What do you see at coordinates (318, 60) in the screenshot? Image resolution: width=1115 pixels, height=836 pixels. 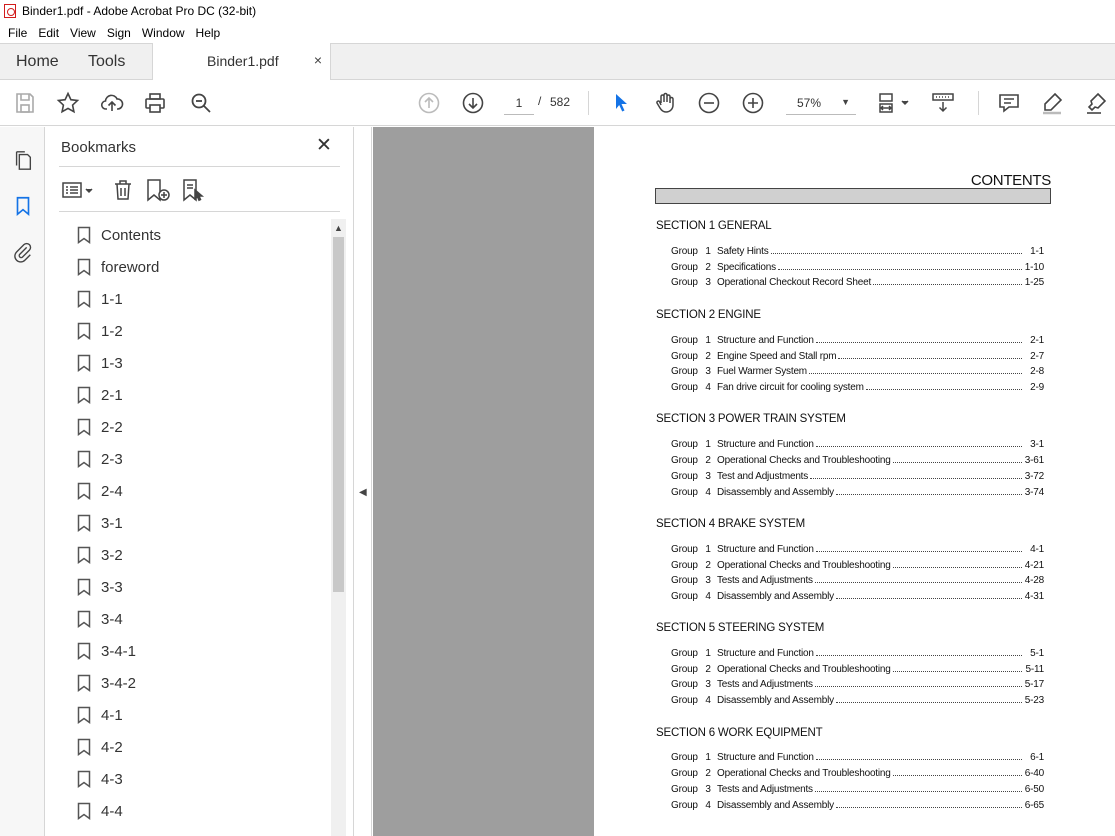 I see `close-tab-icon: ×` at bounding box center [318, 60].